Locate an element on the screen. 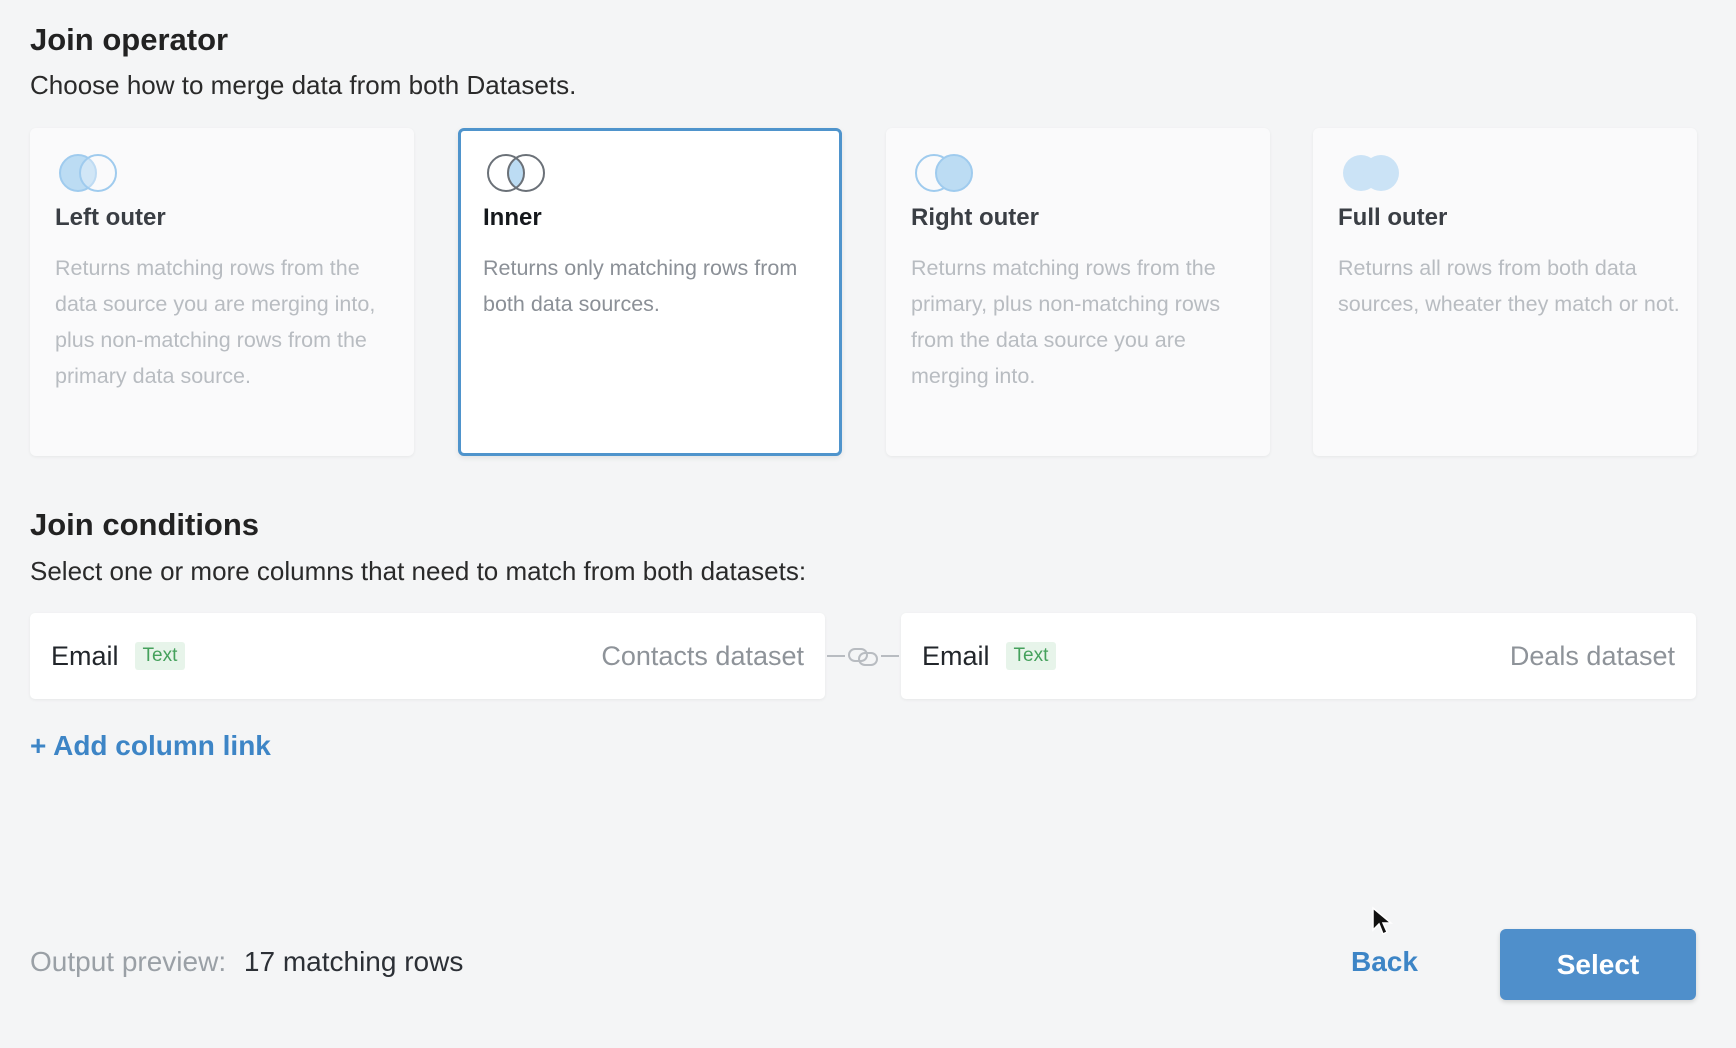  dataset-name: Deals dataset is located at coordinates (1592, 655).